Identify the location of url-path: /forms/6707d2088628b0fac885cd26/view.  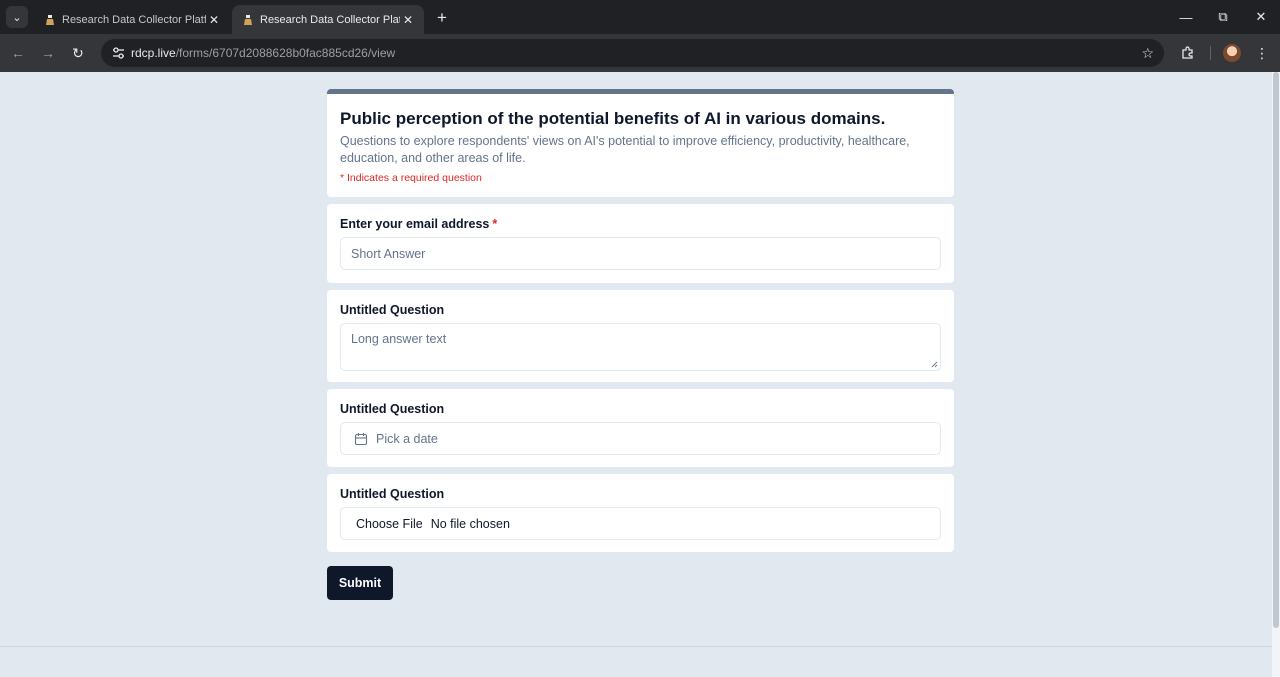
(285, 53).